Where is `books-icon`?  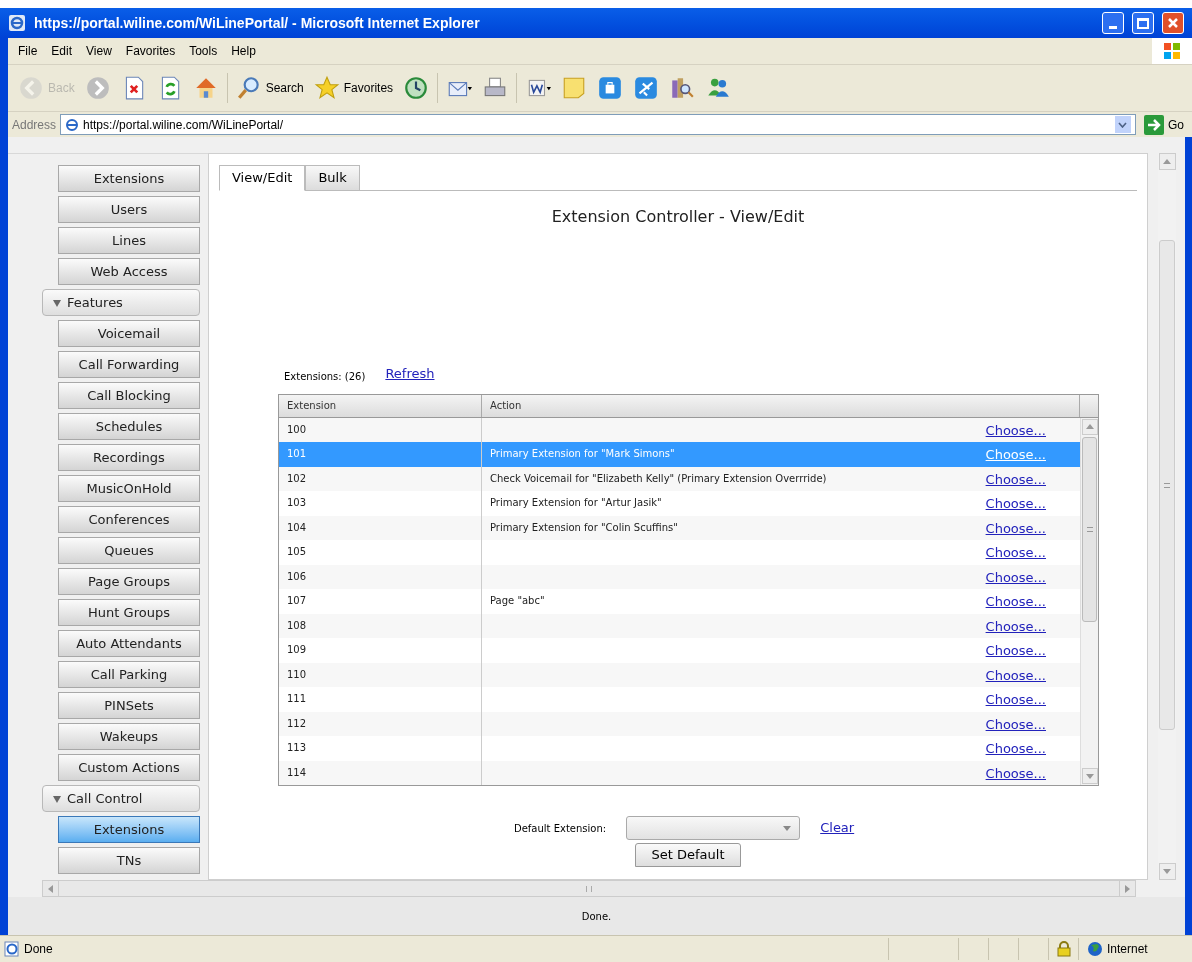
books-icon is located at coordinates (682, 88).